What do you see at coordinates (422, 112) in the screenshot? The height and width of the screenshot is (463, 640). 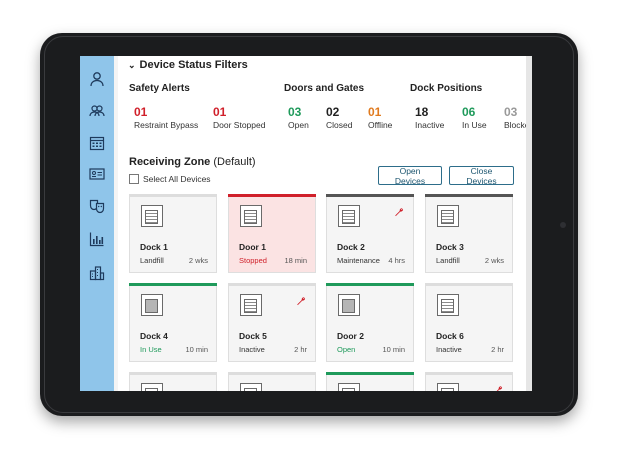 I see `stat-count: 18` at bounding box center [422, 112].